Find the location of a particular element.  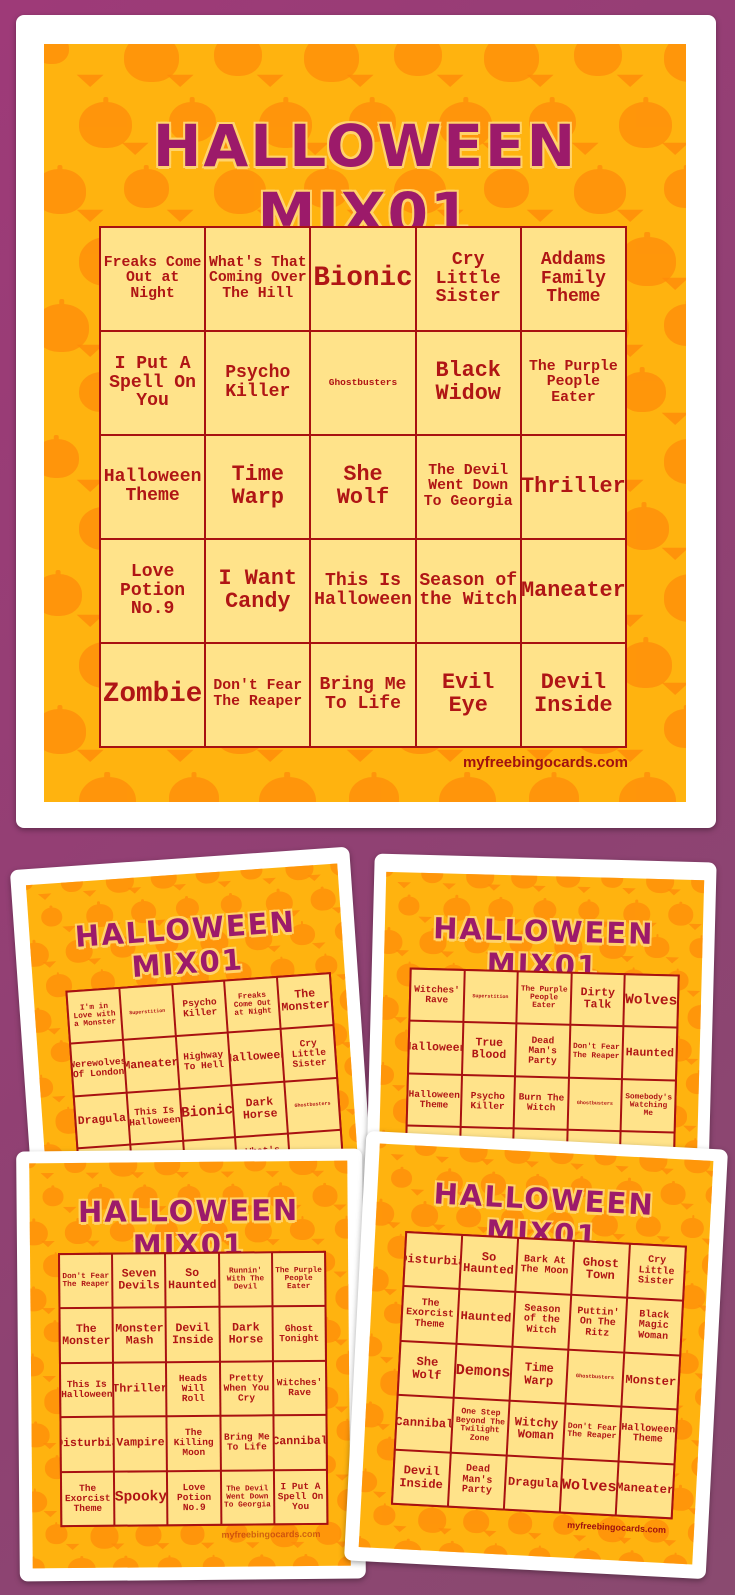

bingo-cell: True Blood is located at coordinates (489, 1049).